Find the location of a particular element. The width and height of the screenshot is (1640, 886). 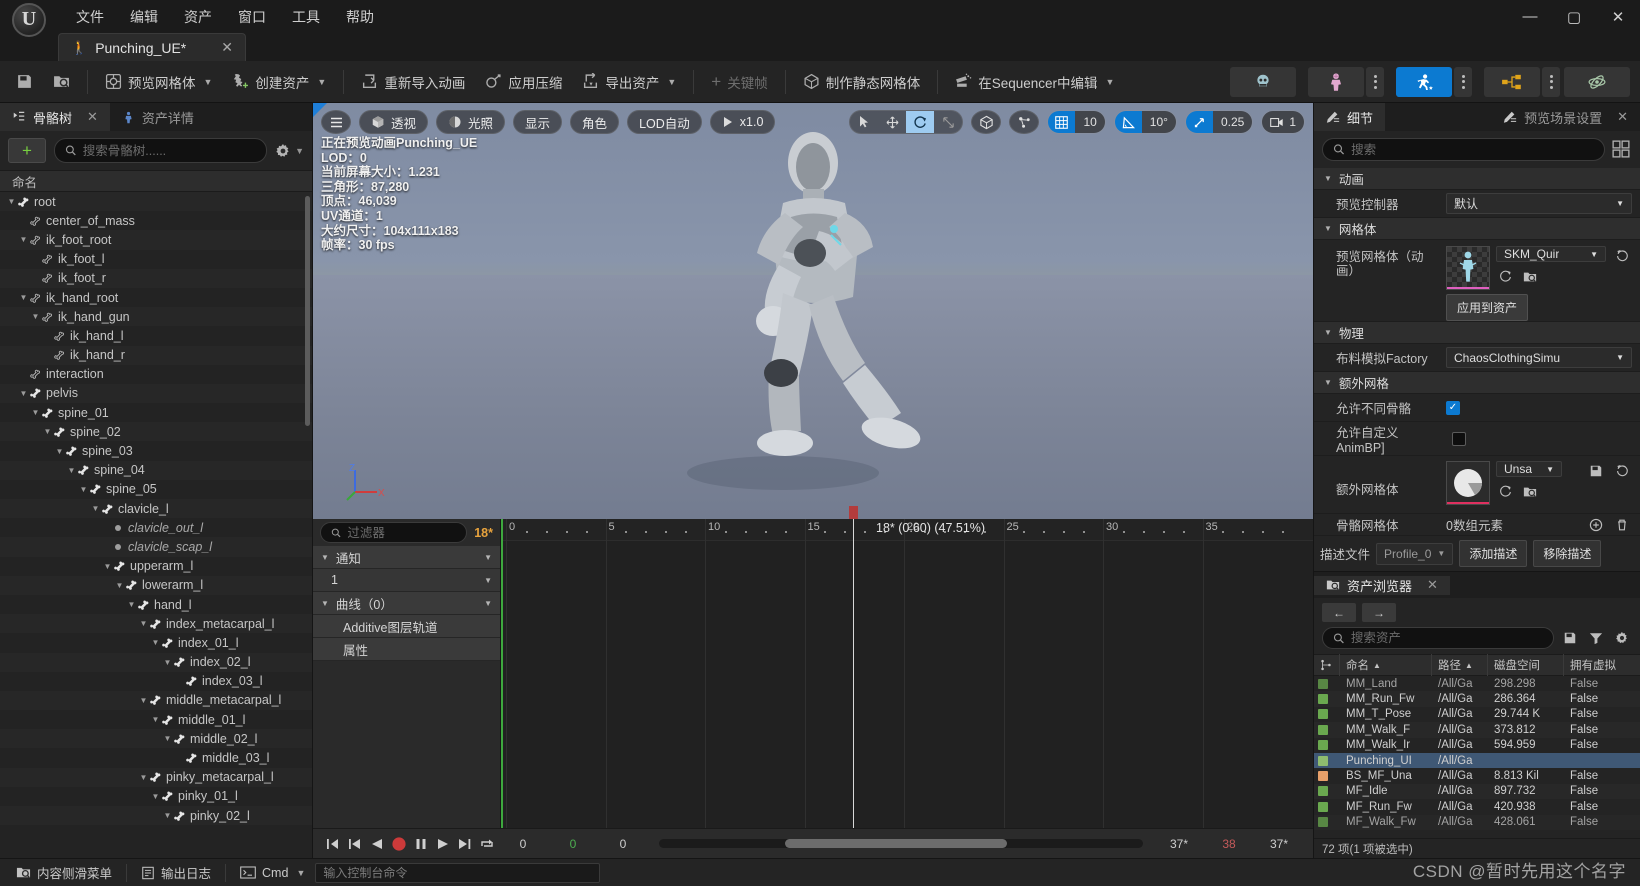

track-attributes: 属性 is located at coordinates (406, 649).